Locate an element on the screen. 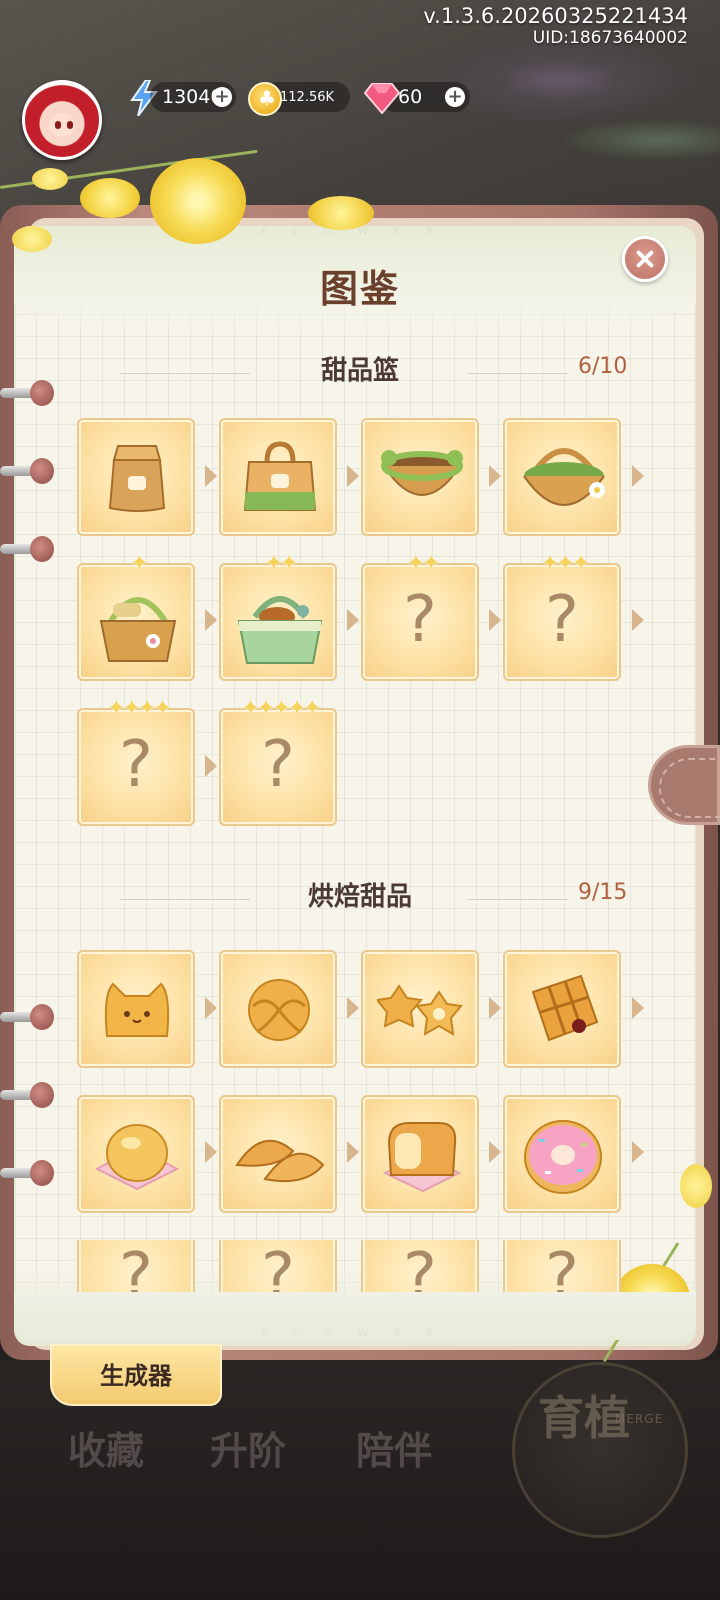 This screenshot has height=1600, width=720. collection-item-toast-bread is located at coordinates (420, 1154).